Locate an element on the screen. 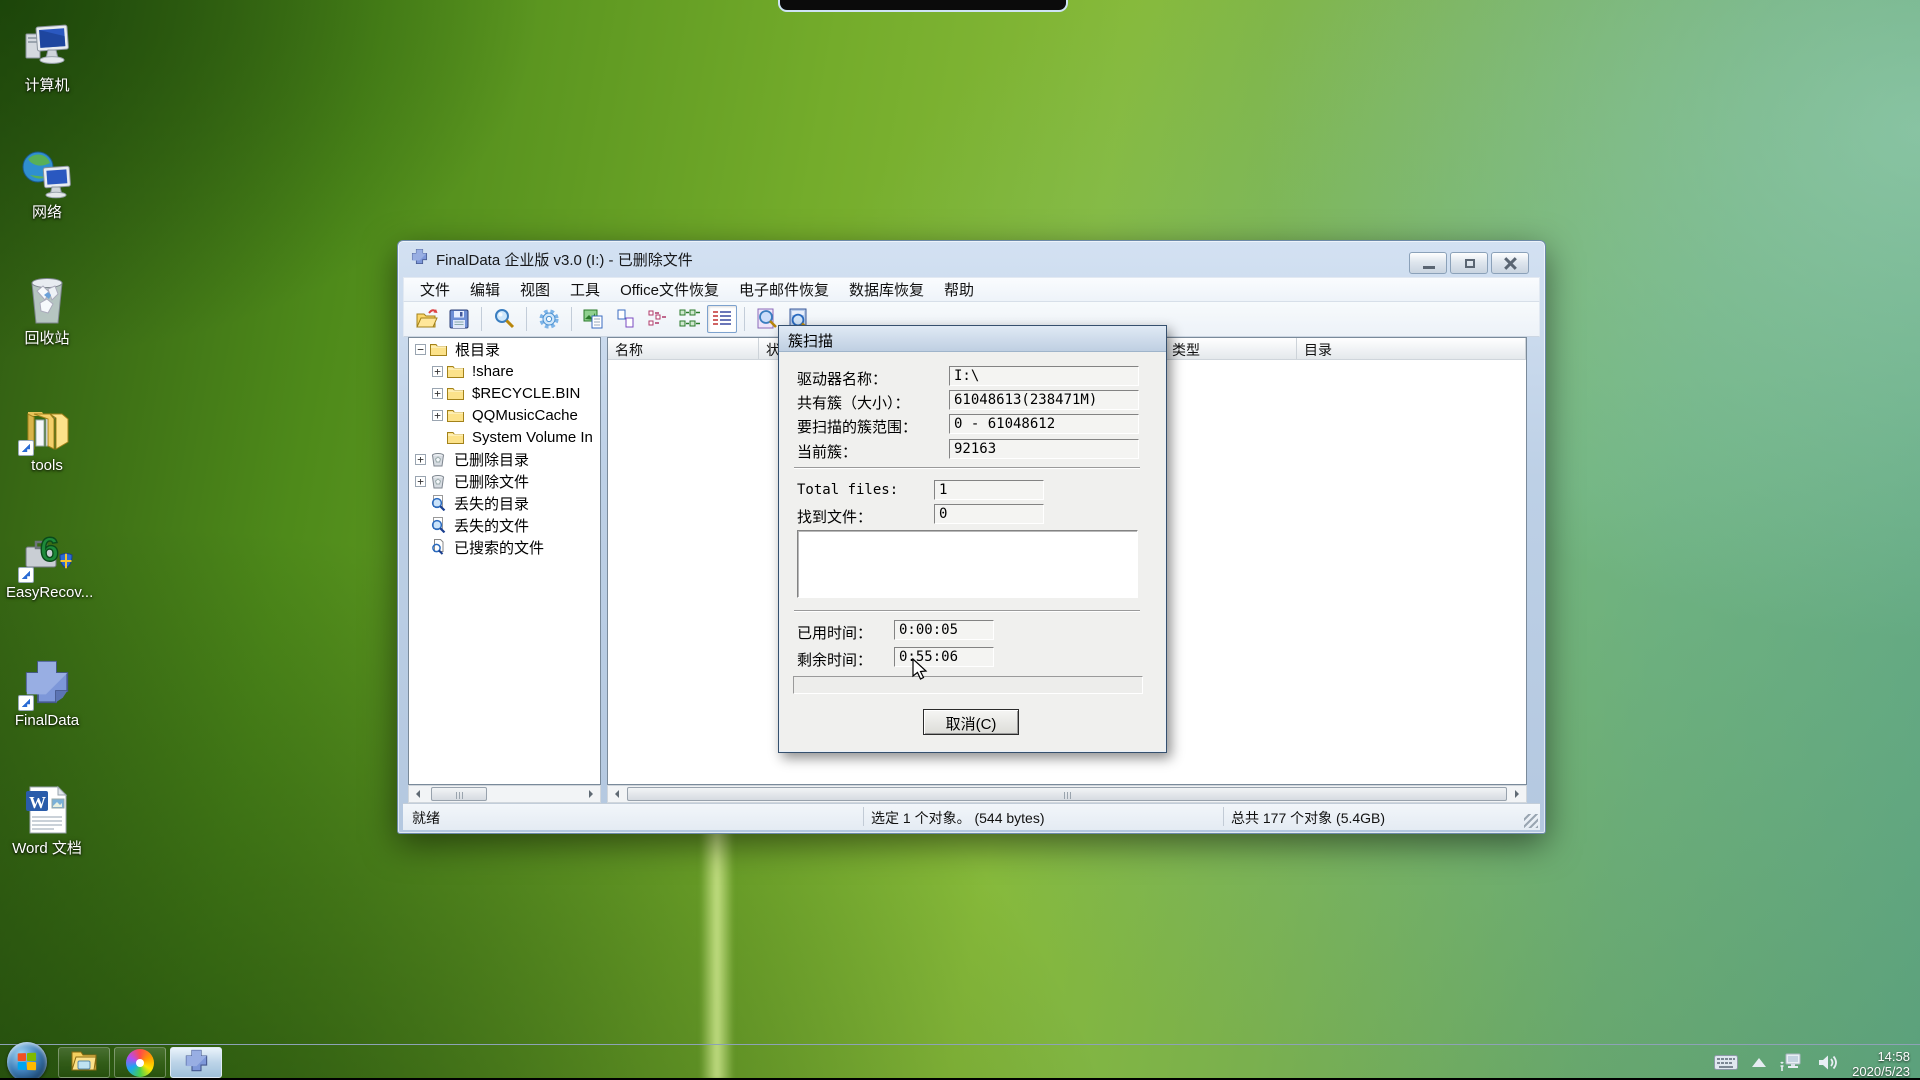 Image resolution: width=1920 pixels, height=1080 pixels. toolbar-small-icons-view-icon is located at coordinates (626, 319).